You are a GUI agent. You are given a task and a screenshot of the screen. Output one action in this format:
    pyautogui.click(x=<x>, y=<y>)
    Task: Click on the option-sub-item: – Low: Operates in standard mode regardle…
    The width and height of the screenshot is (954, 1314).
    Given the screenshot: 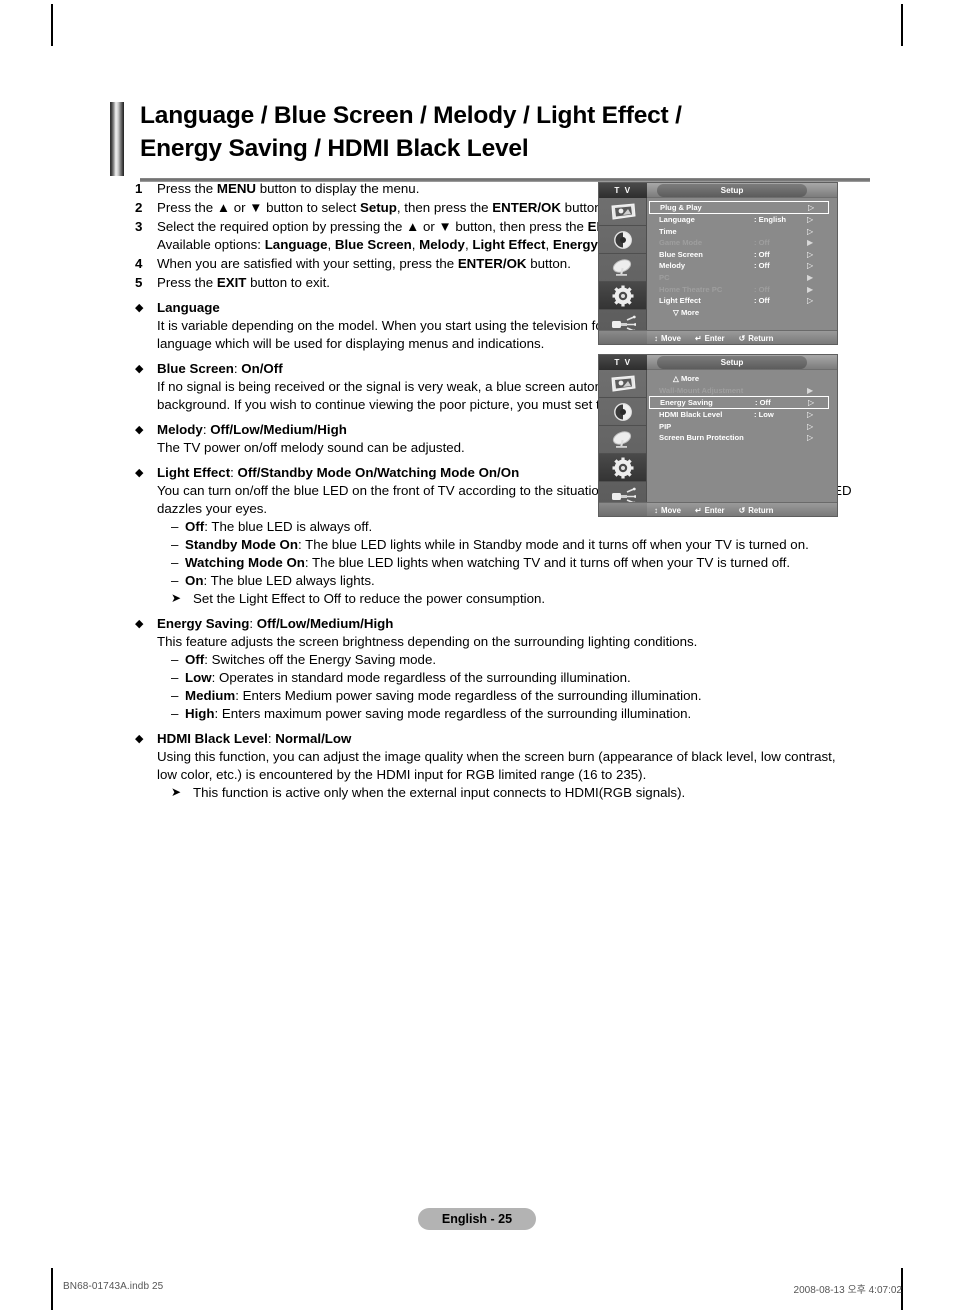 What is the action you would take?
    pyautogui.click(x=513, y=678)
    